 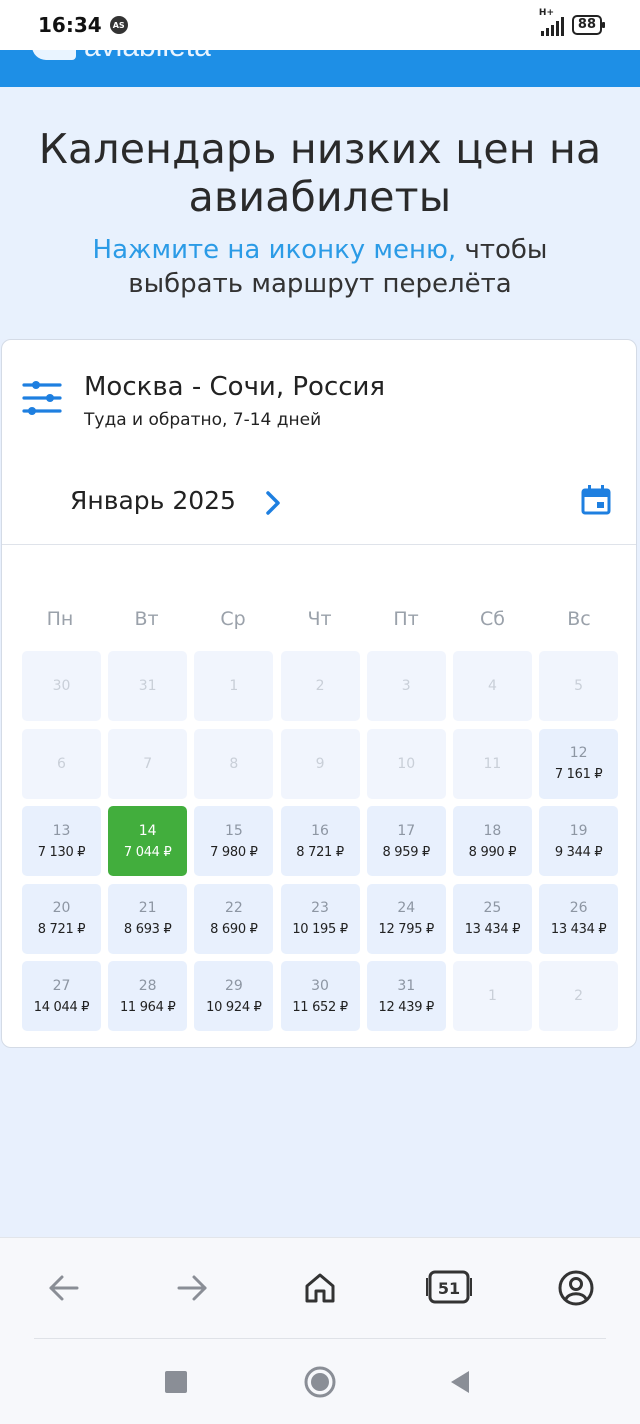 I want to click on day-number: 9, so click(x=320, y=763).